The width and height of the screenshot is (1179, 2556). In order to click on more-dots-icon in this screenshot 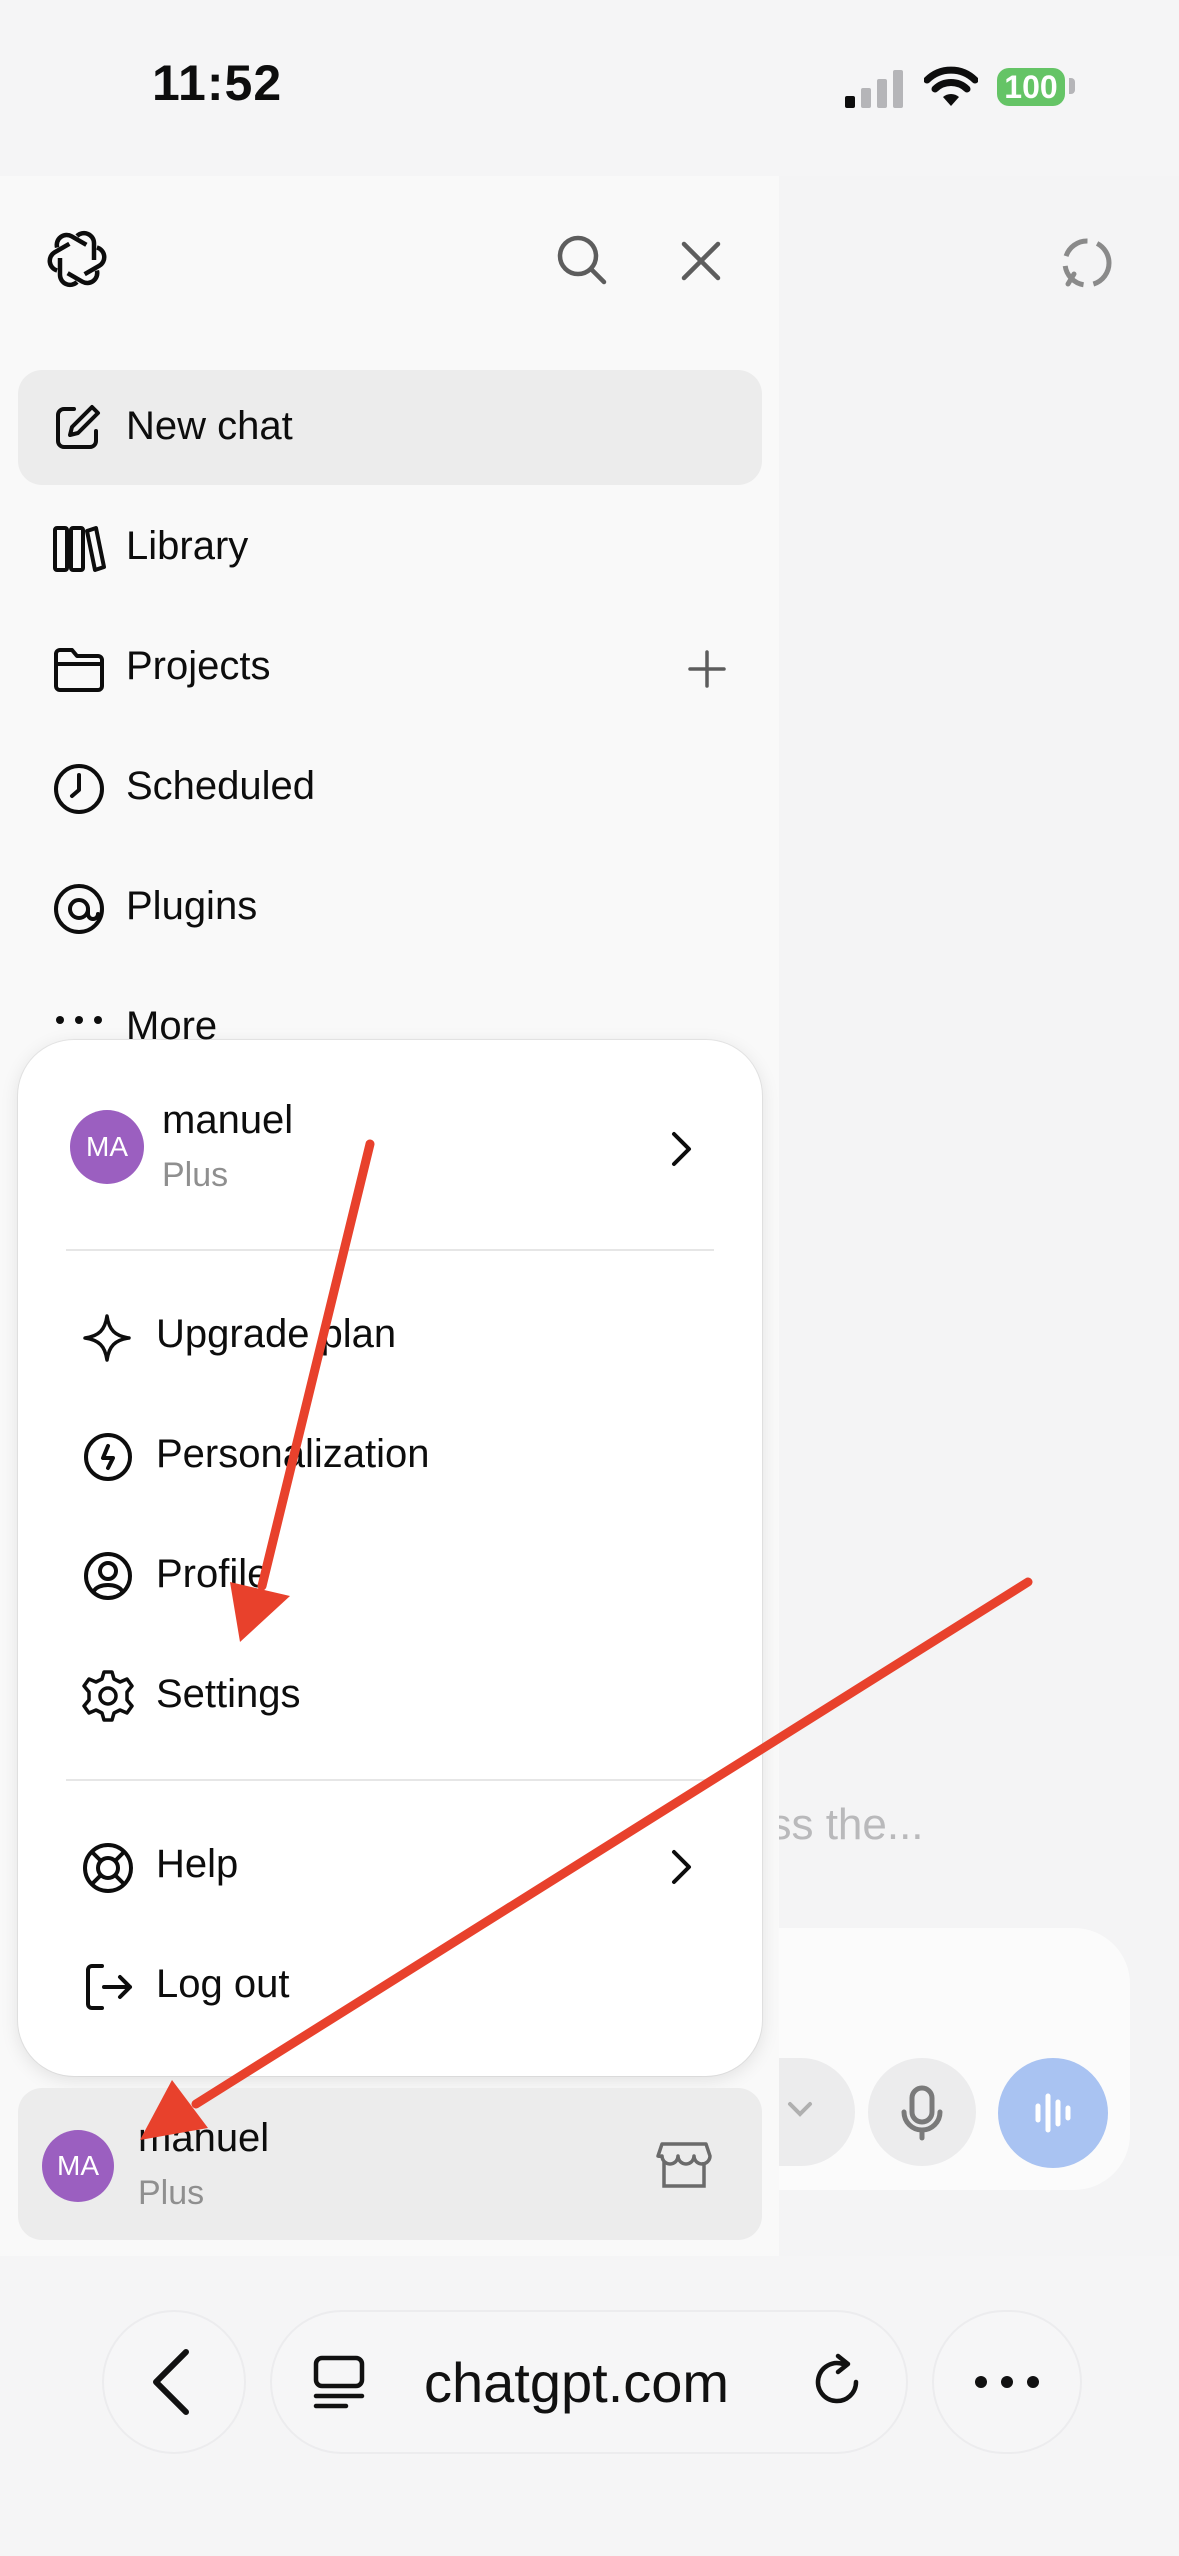, I will do `click(1007, 2382)`.